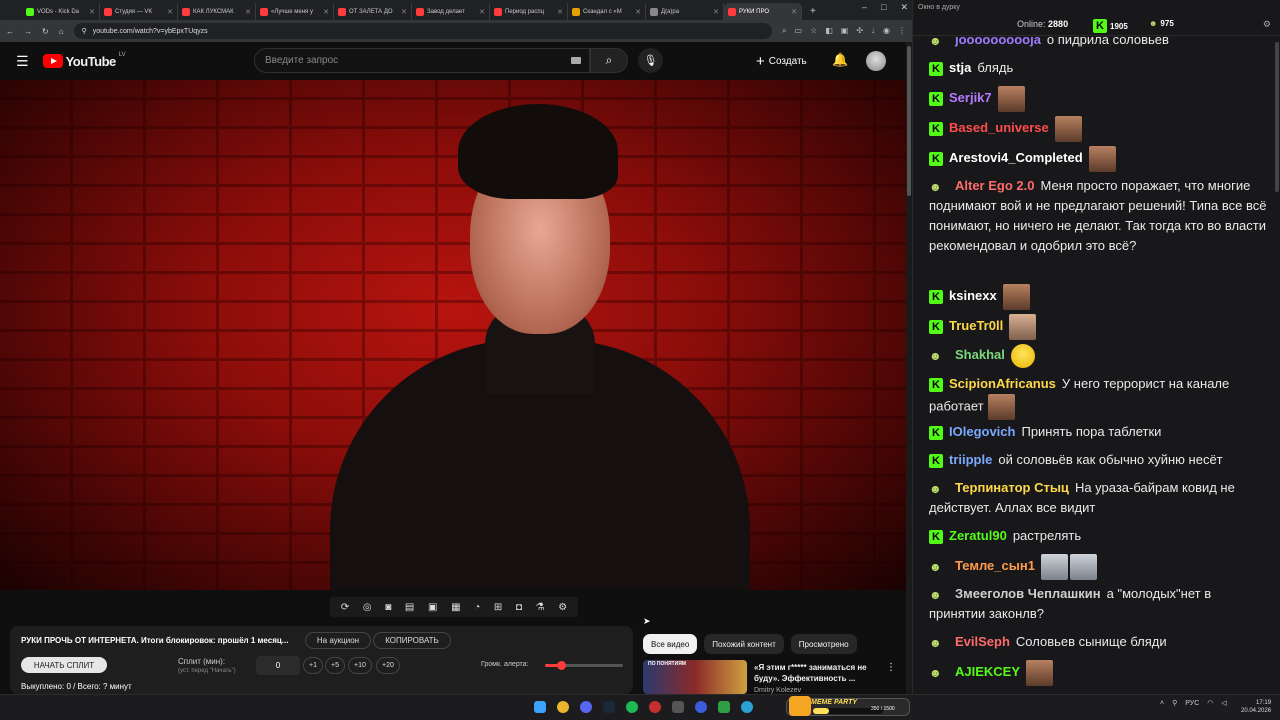  Describe the element at coordinates (781, 61) in the screenshot. I see `create-button: + Создать` at that location.